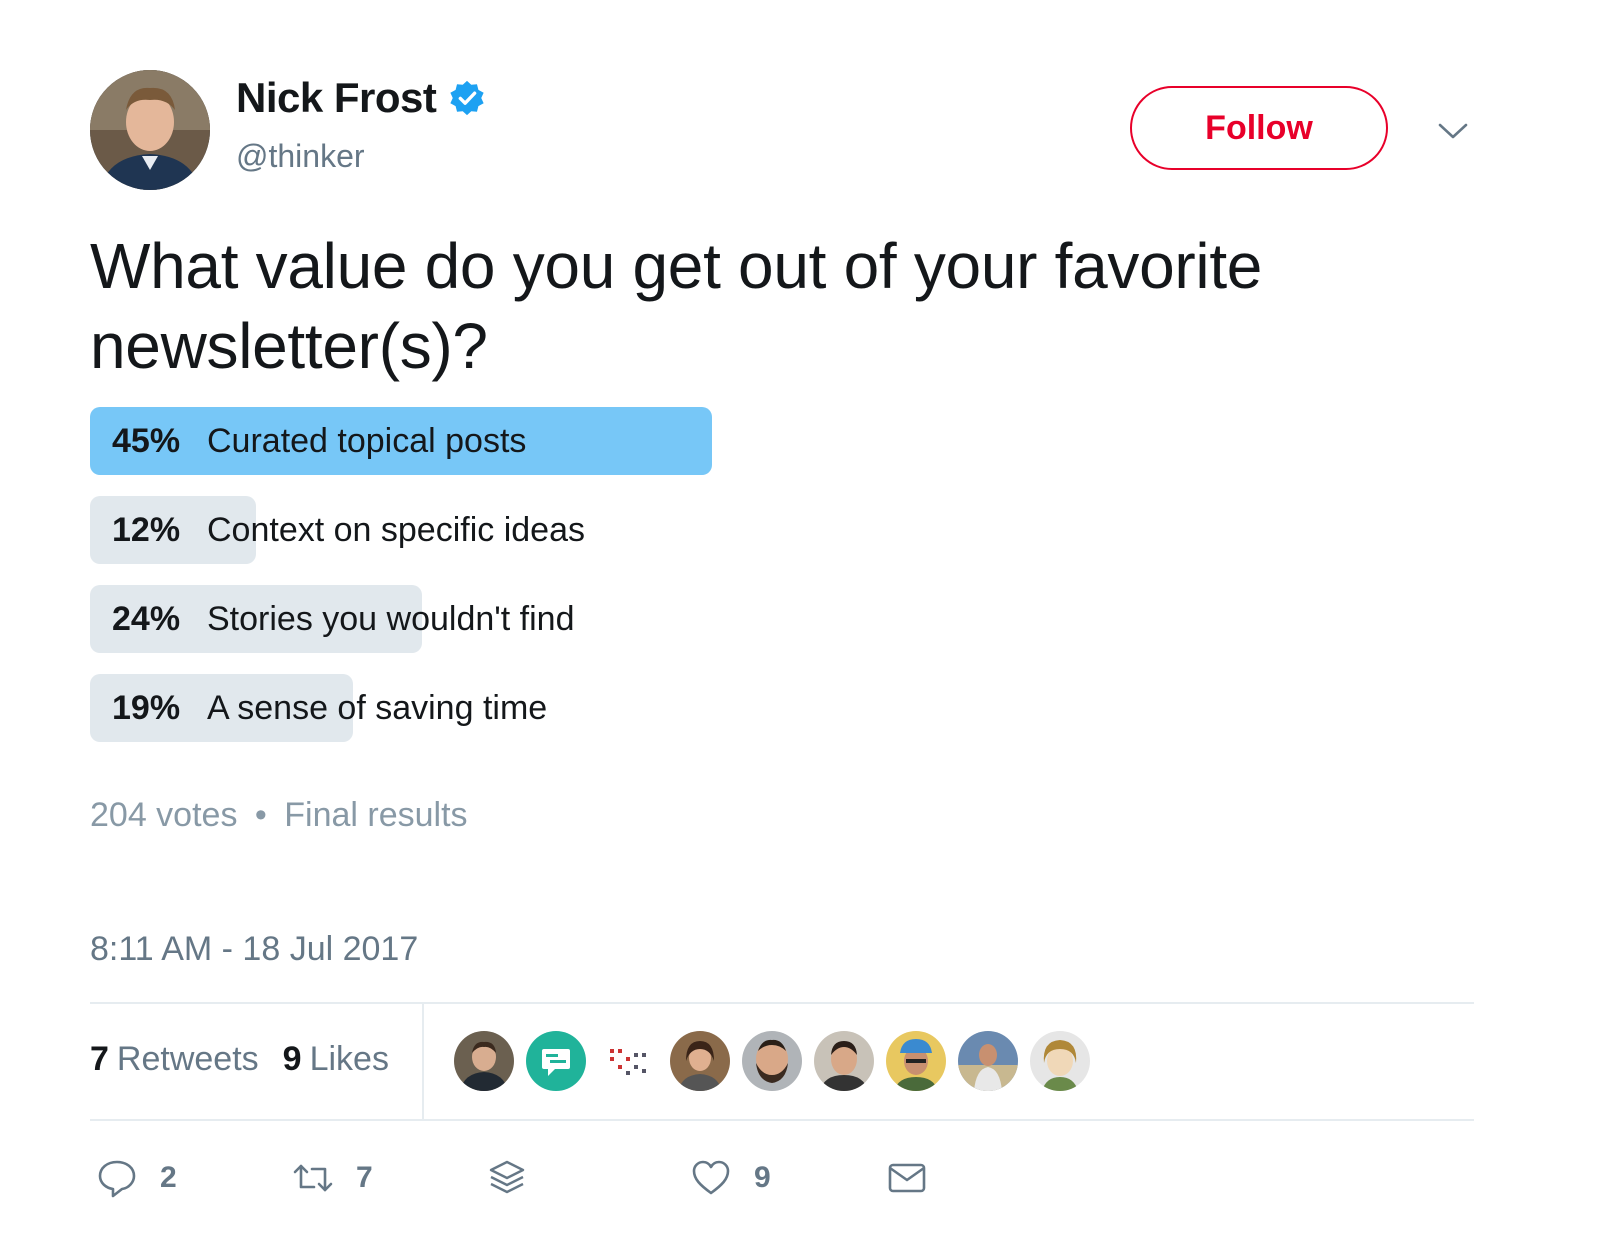 This screenshot has height=1254, width=1600. I want to click on author-name: Nick Frost, so click(336, 98).